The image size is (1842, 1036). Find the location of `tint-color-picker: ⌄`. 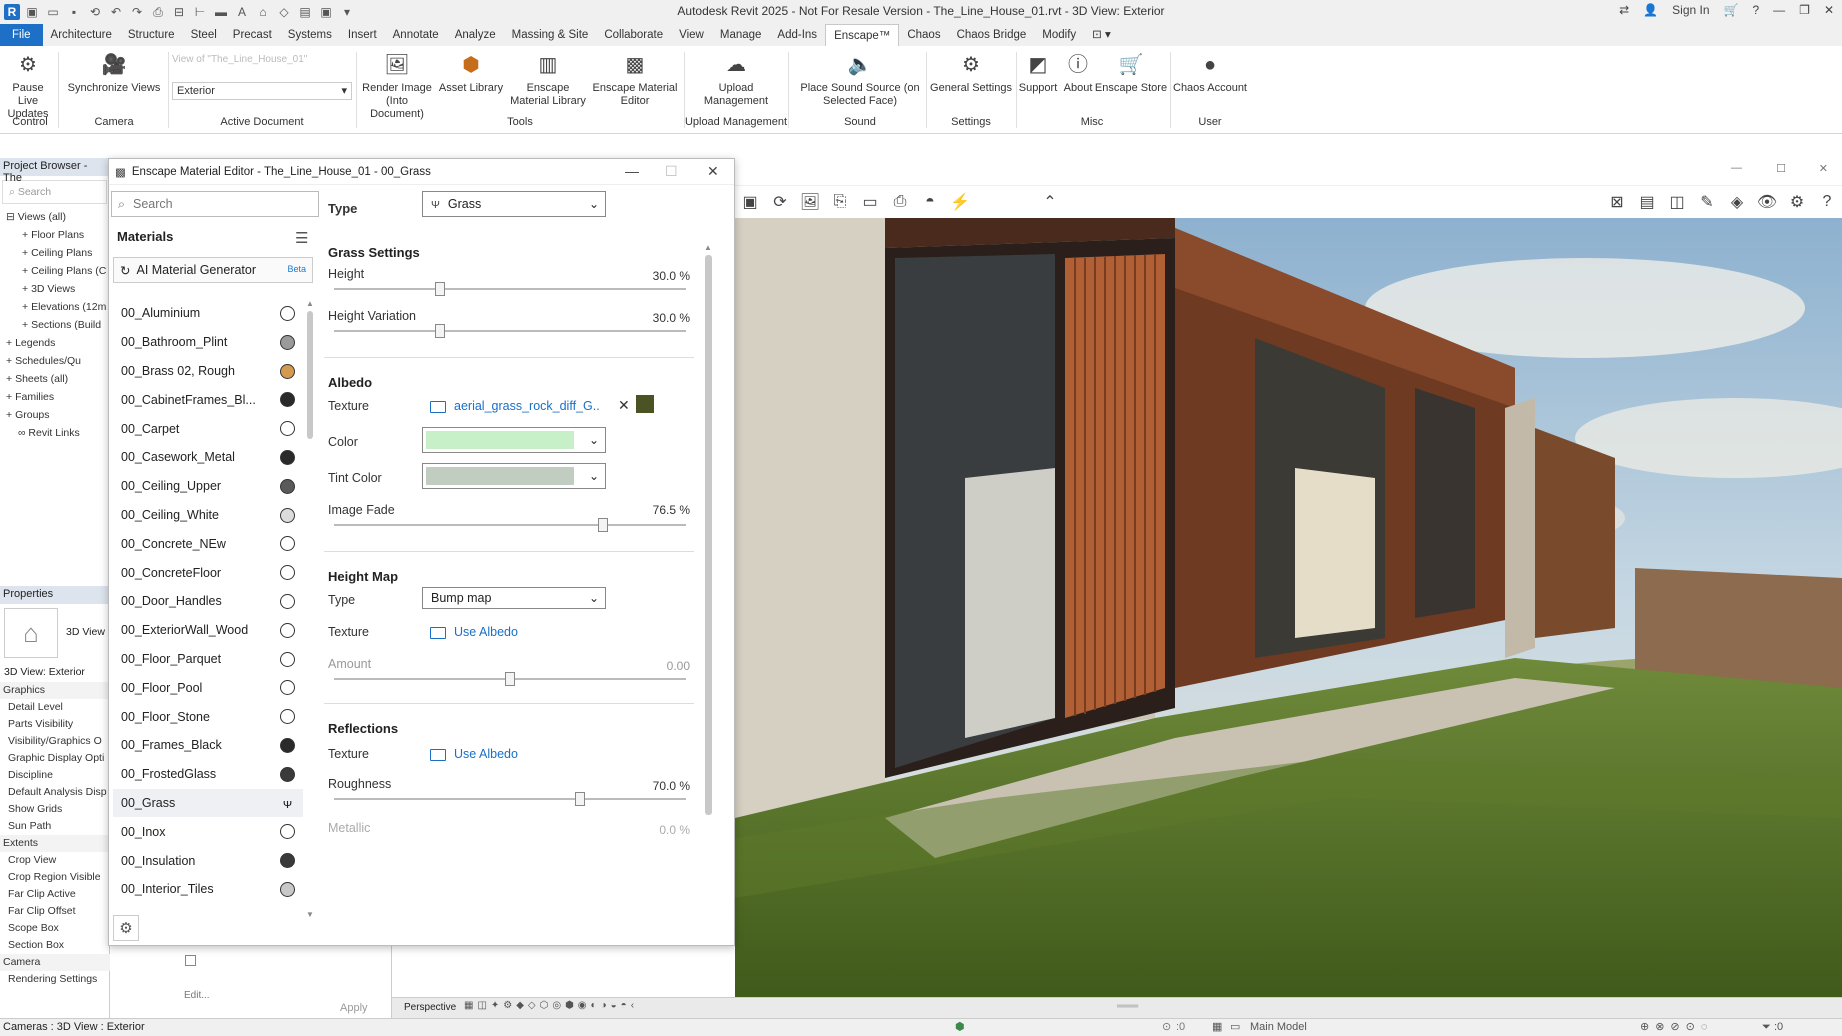

tint-color-picker: ⌄ is located at coordinates (514, 476).